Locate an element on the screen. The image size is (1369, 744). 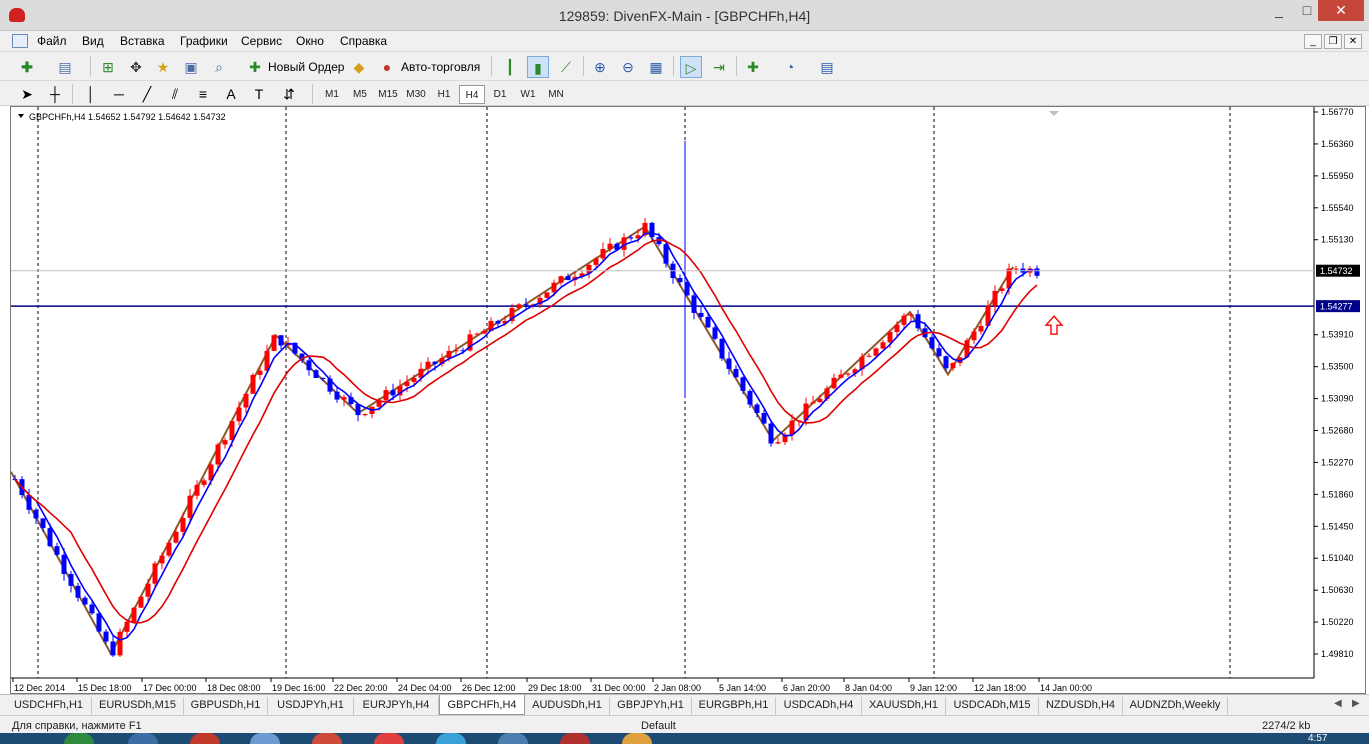
bar-chart-icon: ┃ is located at coordinates (510, 67).